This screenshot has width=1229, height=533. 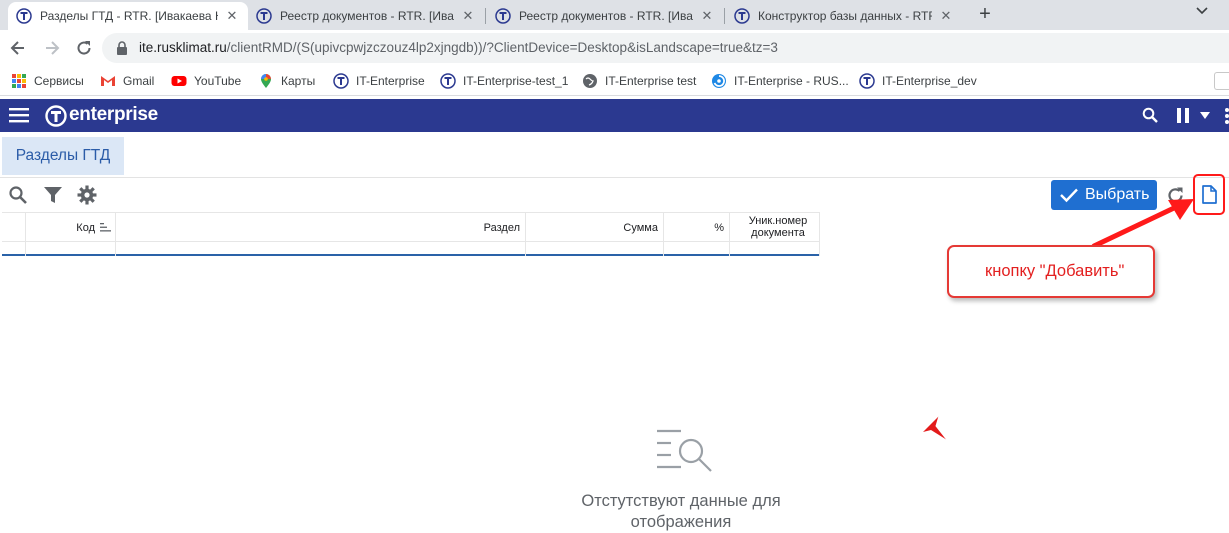 I want to click on browser-tab: Конструктор базы данных - RTR ✕, so click(x=844, y=16).